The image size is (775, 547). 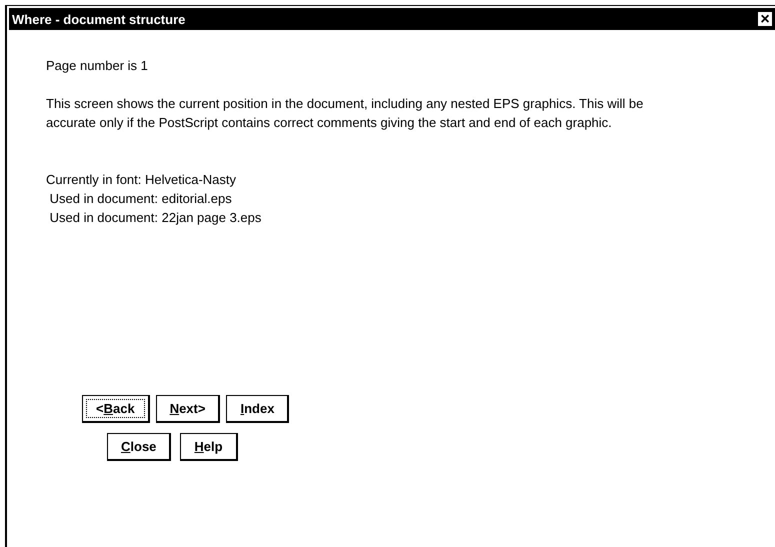 What do you see at coordinates (765, 19) in the screenshot?
I see `close-button: ×` at bounding box center [765, 19].